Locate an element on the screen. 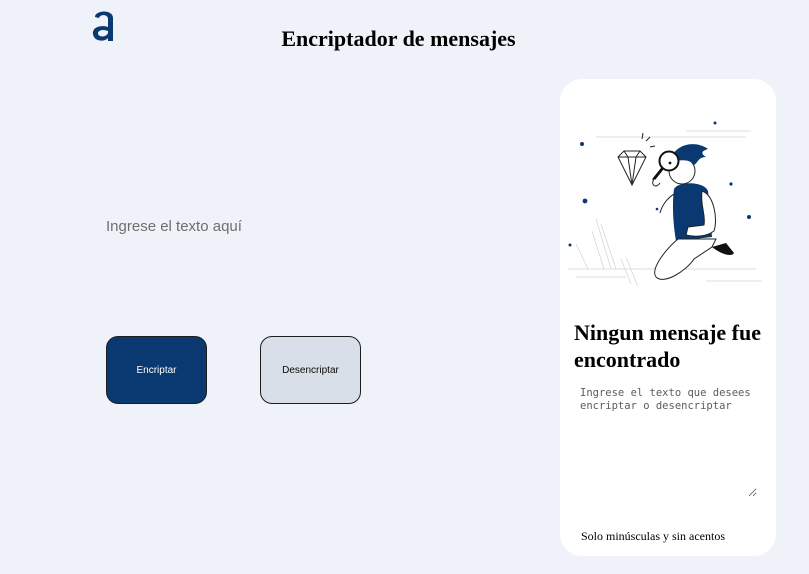 Image resolution: width=809 pixels, height=574 pixels. input-hint: Solo minúsculas y sin acentos is located at coordinates (653, 536).